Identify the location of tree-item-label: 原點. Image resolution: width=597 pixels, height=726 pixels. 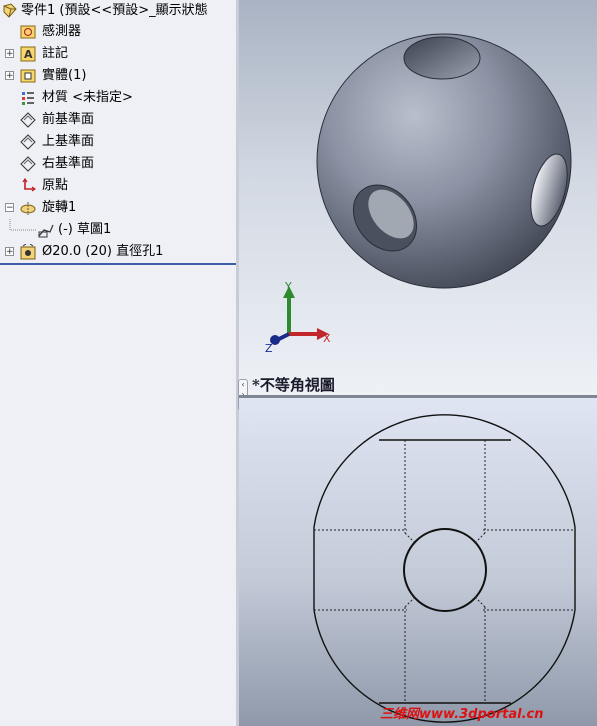
(55, 185).